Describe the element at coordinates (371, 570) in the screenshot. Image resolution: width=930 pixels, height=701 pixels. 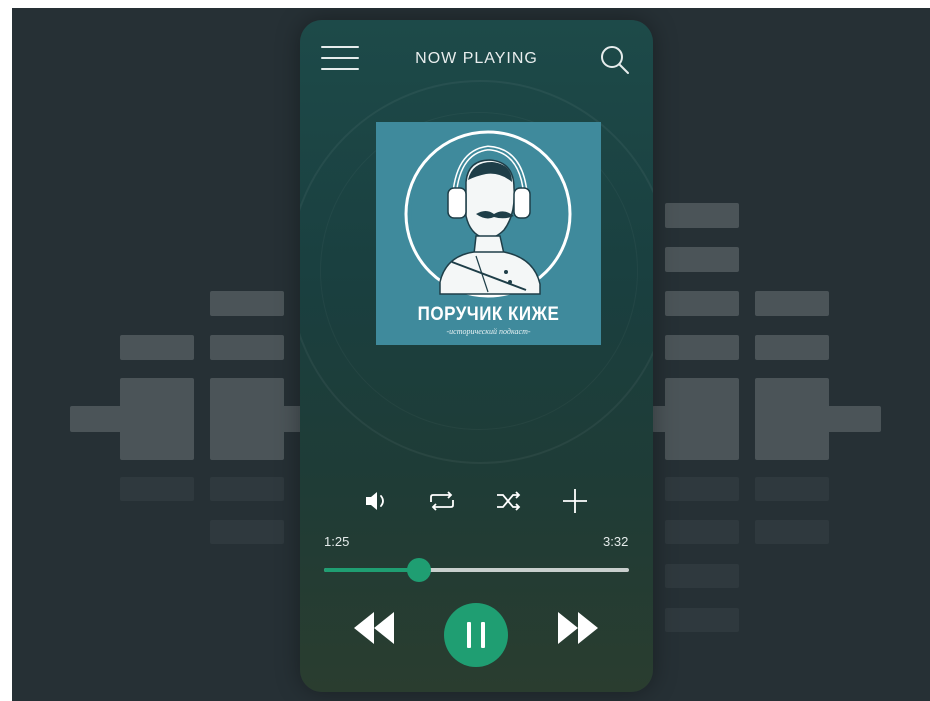
I see `progress-fill` at that location.